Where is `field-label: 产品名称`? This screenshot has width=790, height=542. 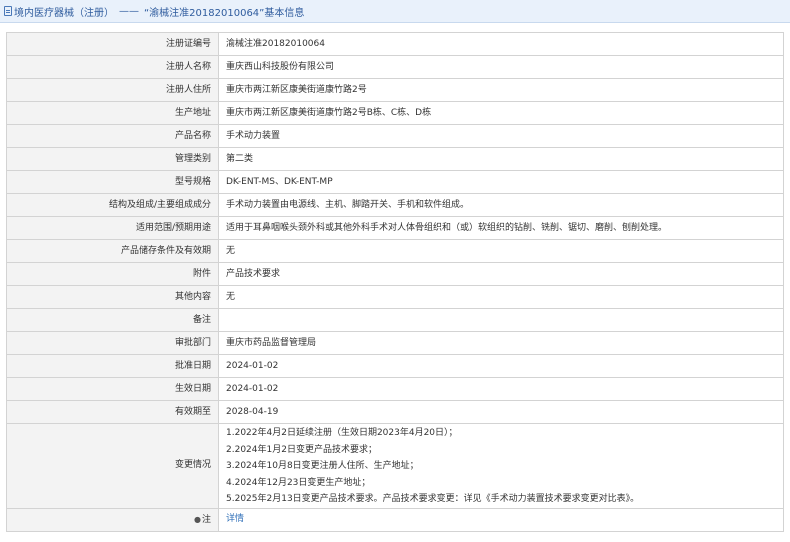 field-label: 产品名称 is located at coordinates (112, 136).